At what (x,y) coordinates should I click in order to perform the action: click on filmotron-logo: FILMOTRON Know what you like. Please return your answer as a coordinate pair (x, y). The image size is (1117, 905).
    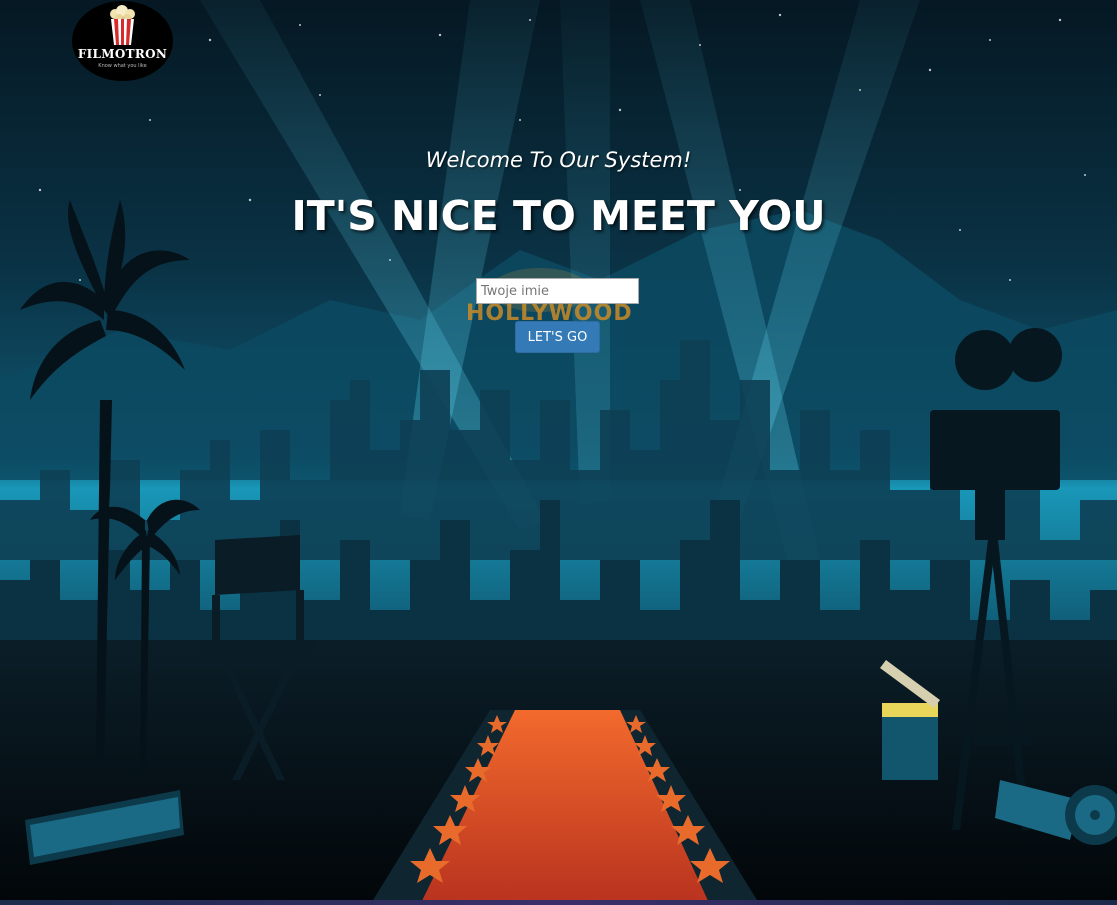
    Looking at the image, I should click on (122, 41).